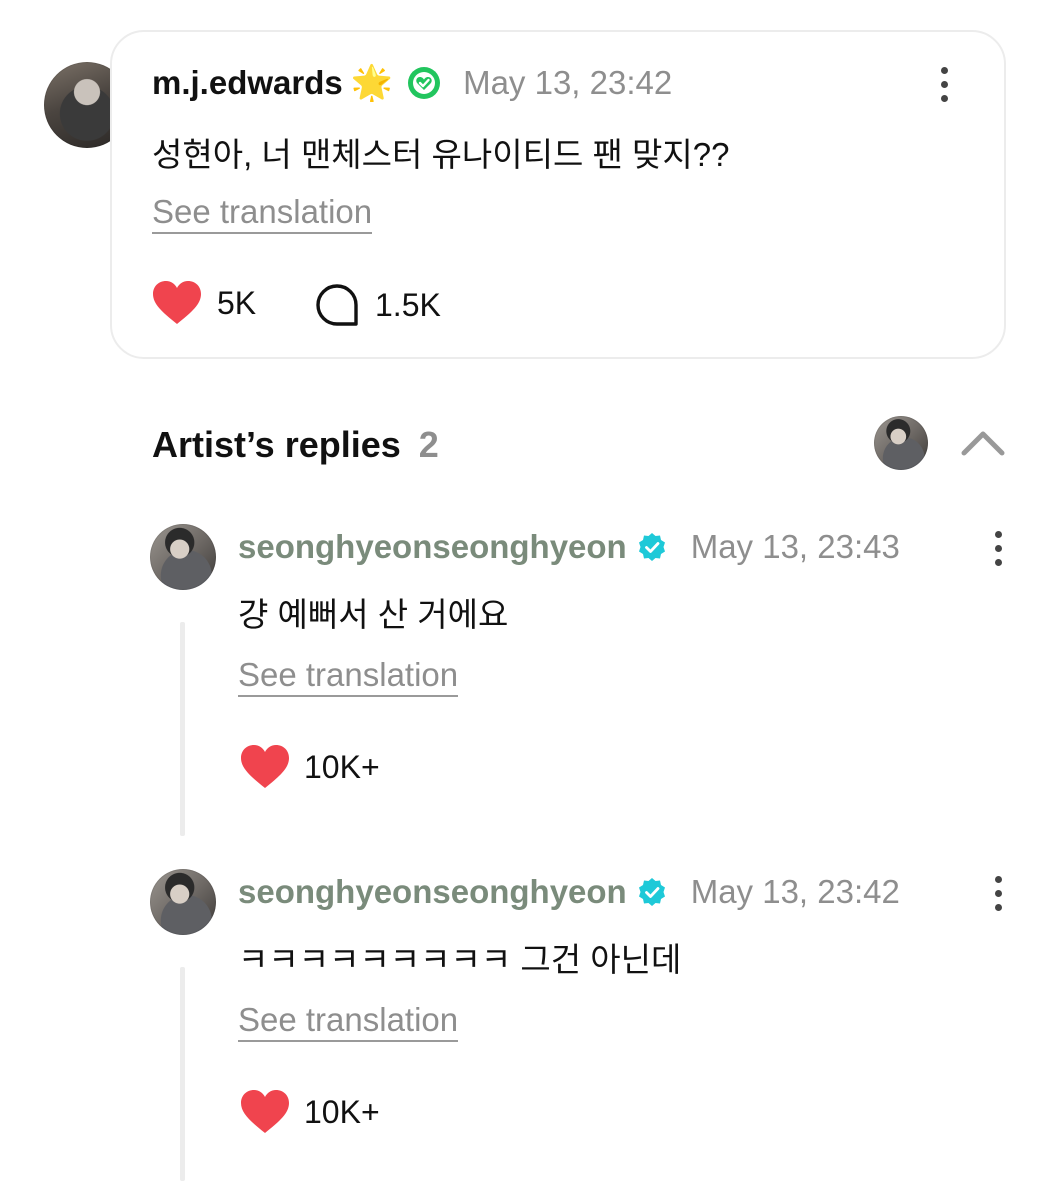 This screenshot has height=1200, width=1053. What do you see at coordinates (408, 304) in the screenshot?
I see `post-comment-count: 1.5K` at bounding box center [408, 304].